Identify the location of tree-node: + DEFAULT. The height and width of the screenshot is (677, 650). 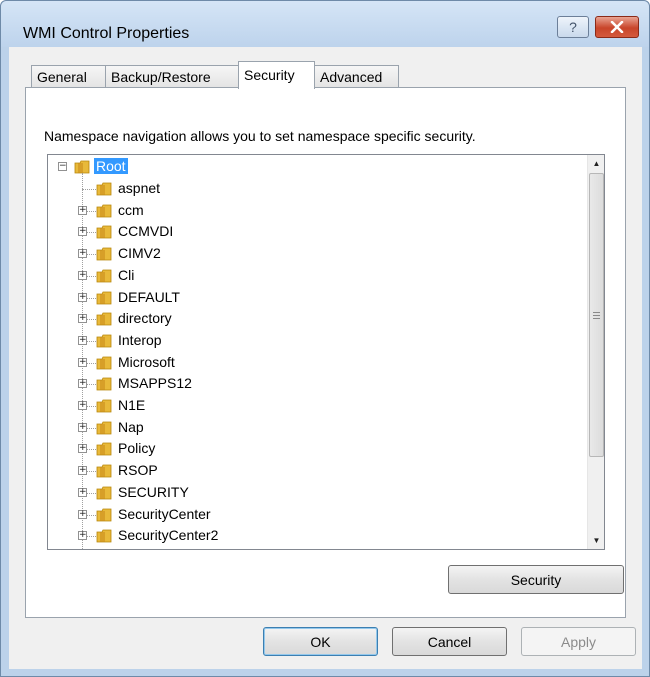
(178, 298).